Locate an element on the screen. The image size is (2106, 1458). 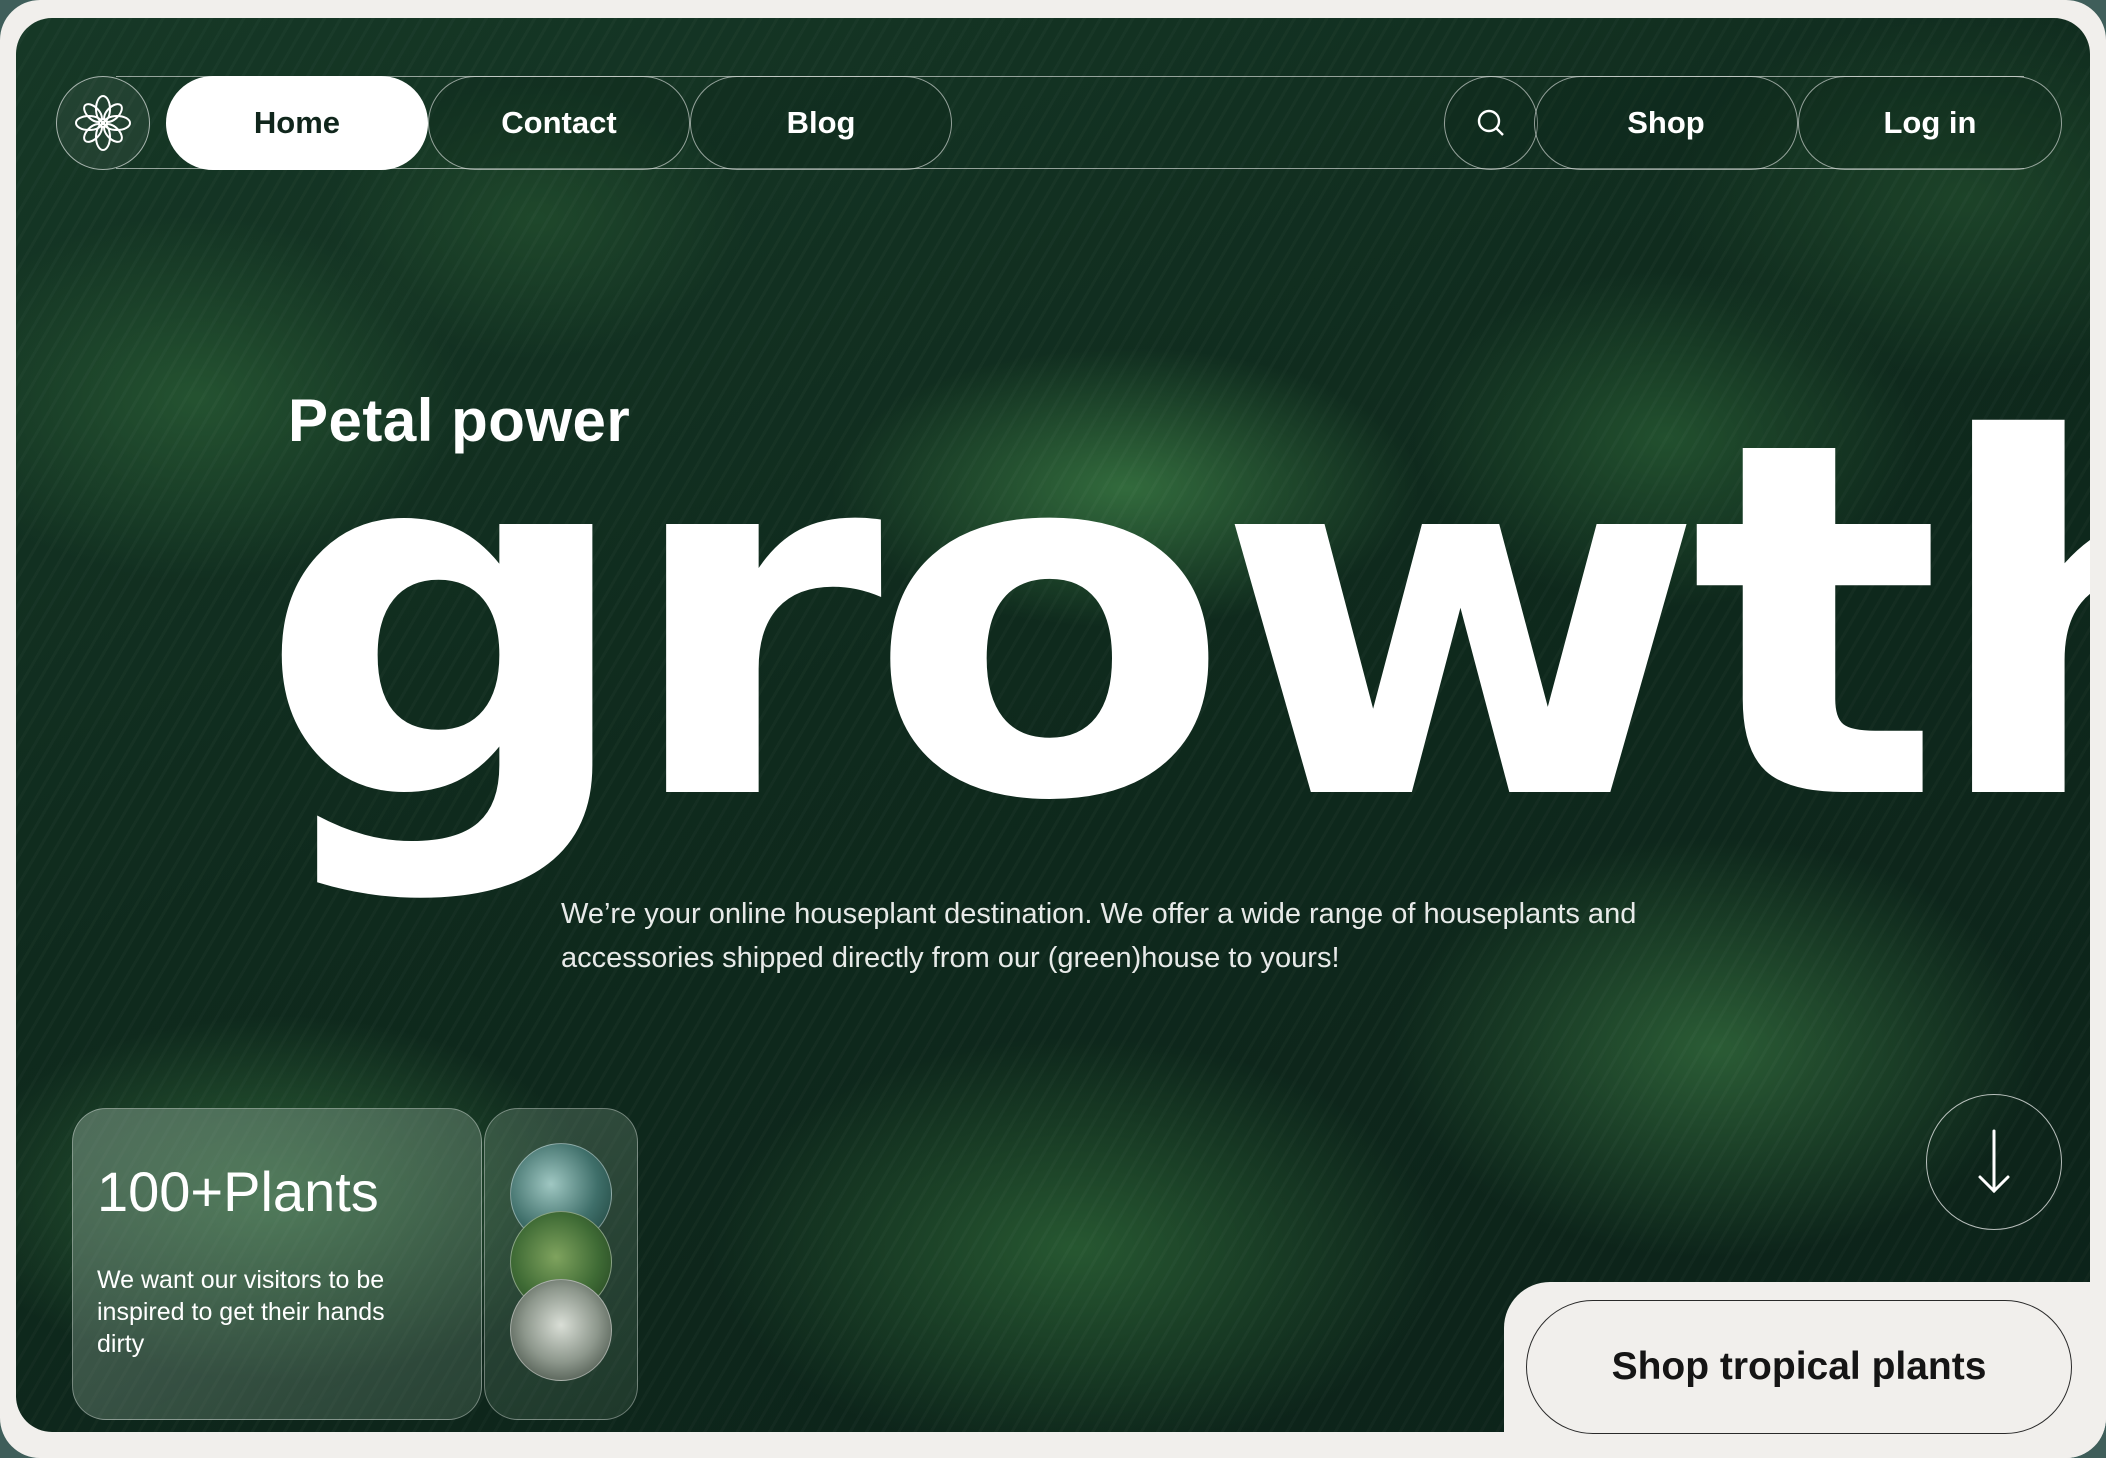
search-icon is located at coordinates (1490, 122).